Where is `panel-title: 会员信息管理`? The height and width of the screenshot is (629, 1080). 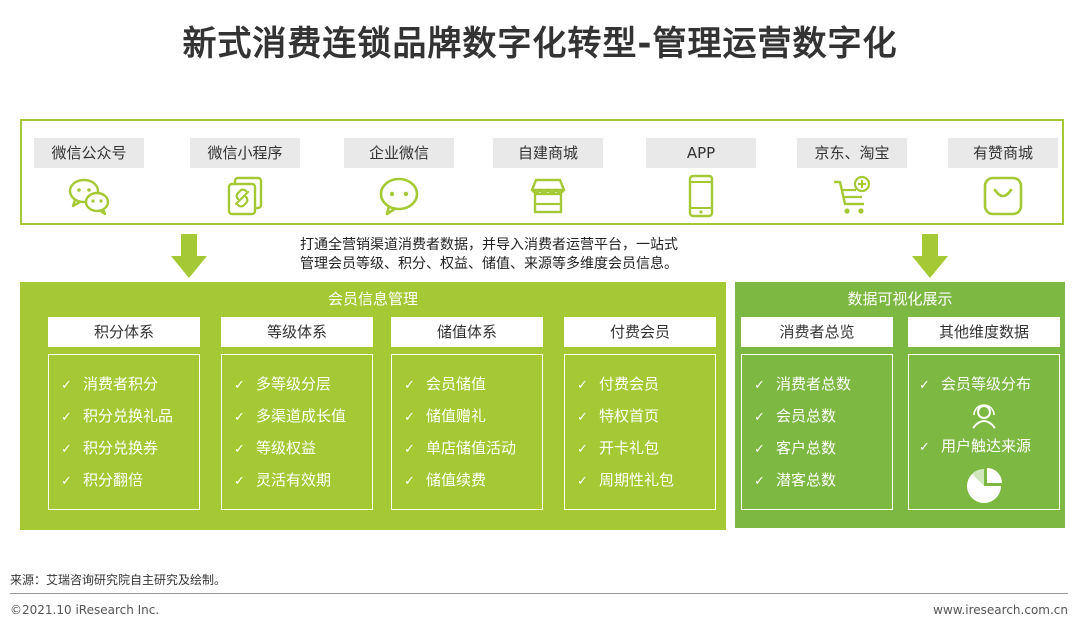 panel-title: 会员信息管理 is located at coordinates (372, 299).